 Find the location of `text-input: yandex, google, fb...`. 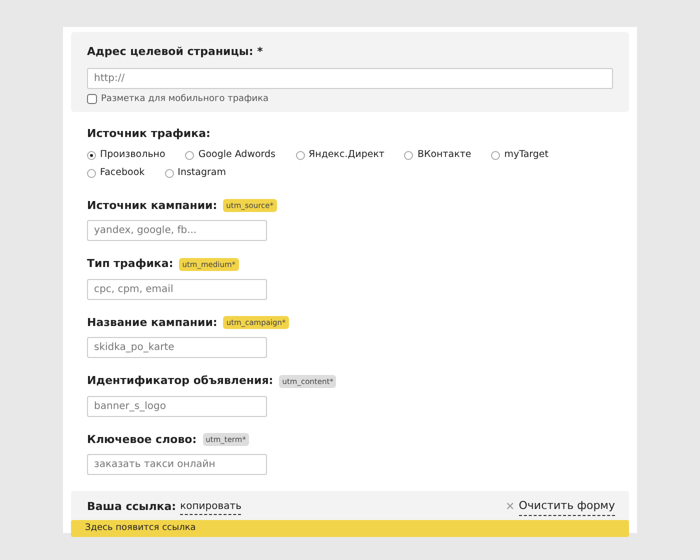

text-input: yandex, google, fb... is located at coordinates (177, 230).